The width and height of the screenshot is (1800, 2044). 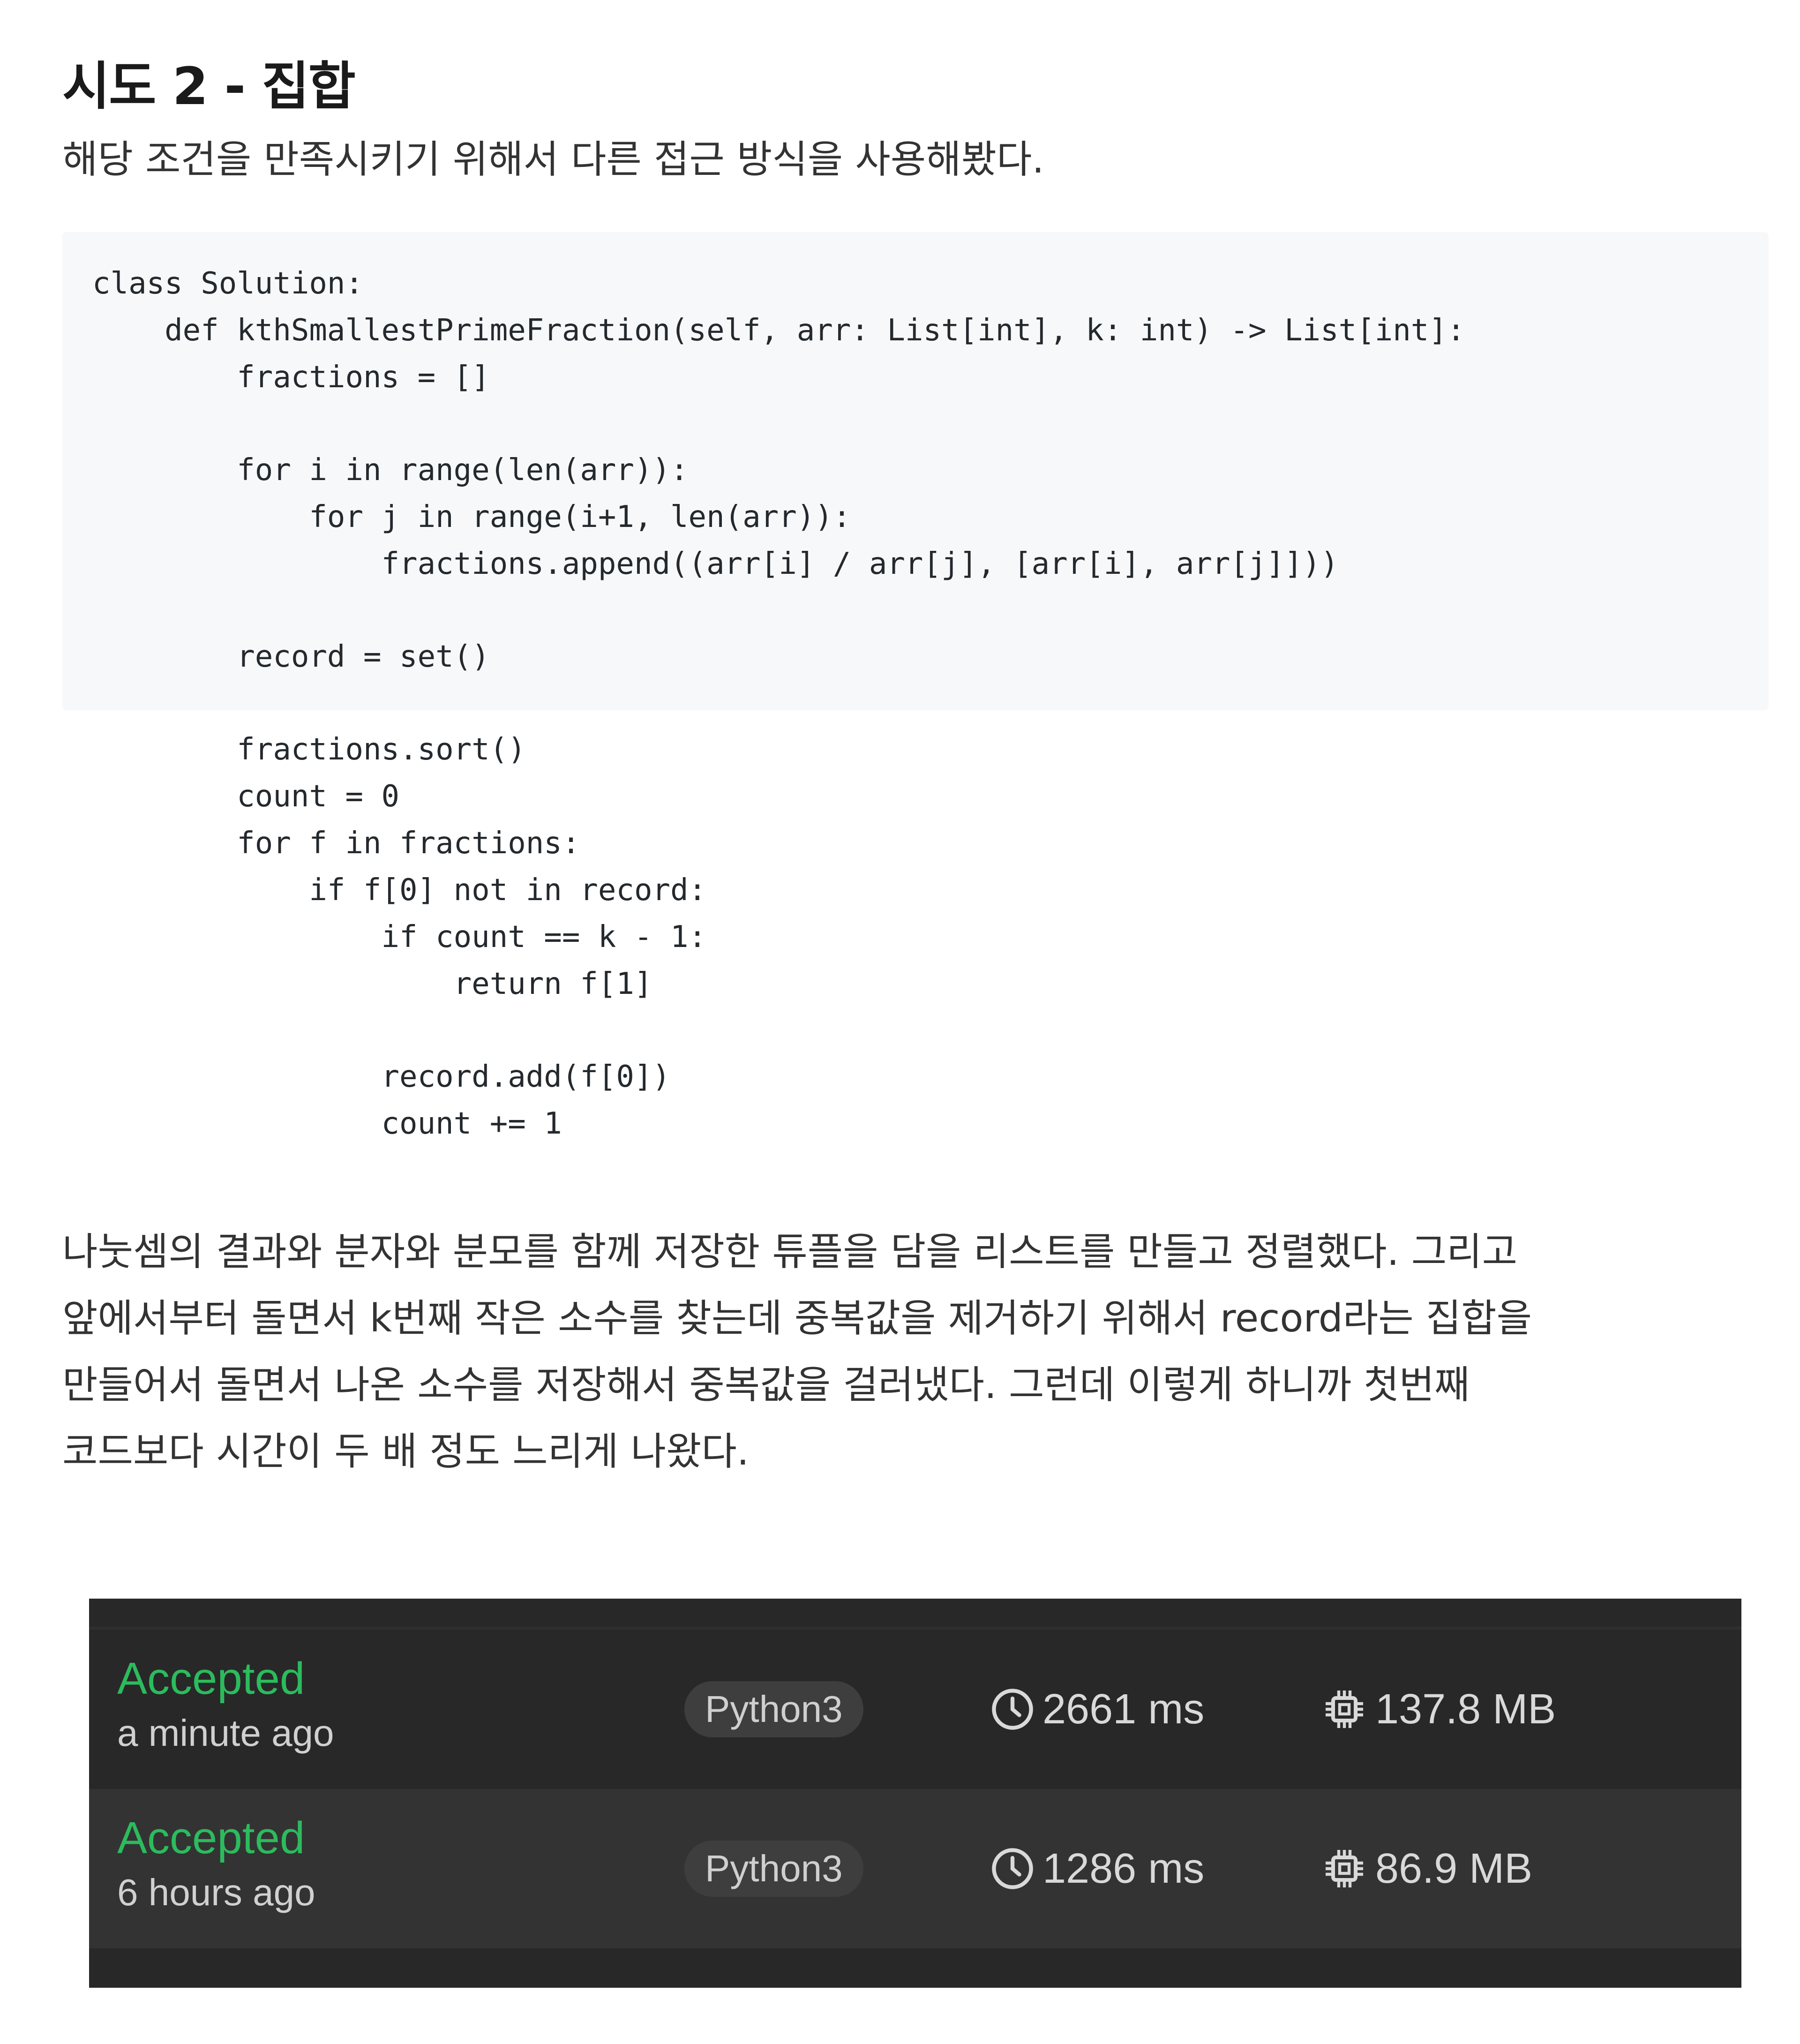 I want to click on submissions-header-cutoff, so click(x=915, y=1615).